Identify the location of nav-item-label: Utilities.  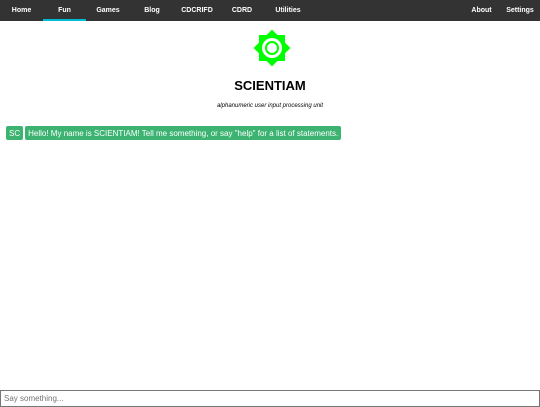
(288, 10).